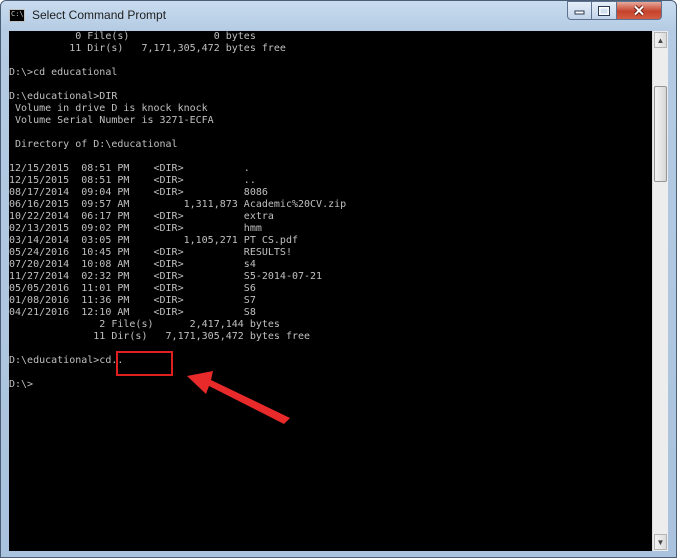 This screenshot has width=677, height=558. What do you see at coordinates (238, 397) in the screenshot?
I see `annotation-arrow-icon` at bounding box center [238, 397].